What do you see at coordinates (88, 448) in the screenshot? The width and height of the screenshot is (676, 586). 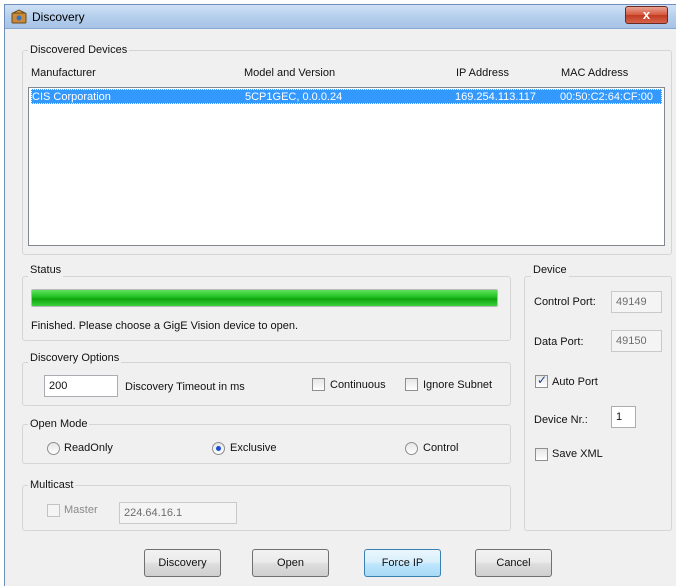 I see `readonly-label: ReadOnly` at bounding box center [88, 448].